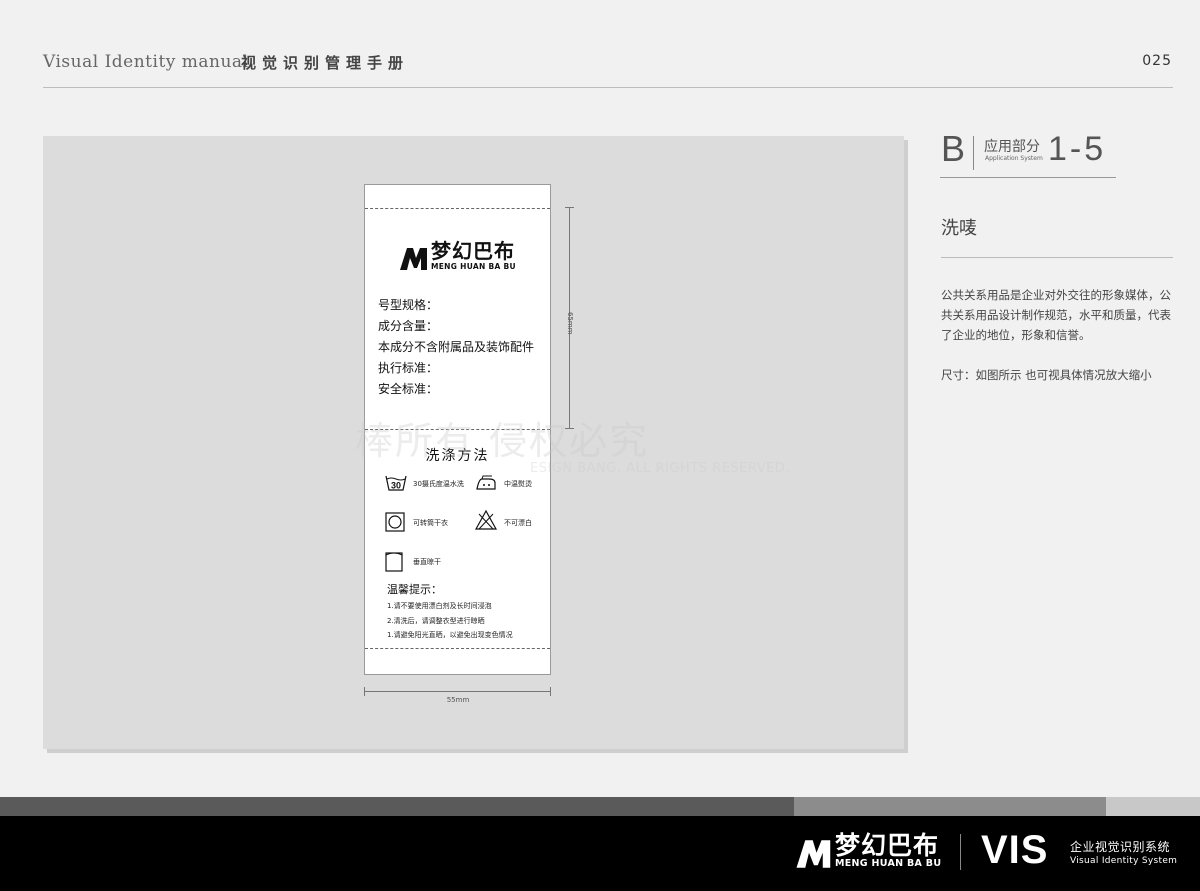 This screenshot has height=891, width=1200. I want to click on header-title-en: Visual Identity manual, so click(146, 62).